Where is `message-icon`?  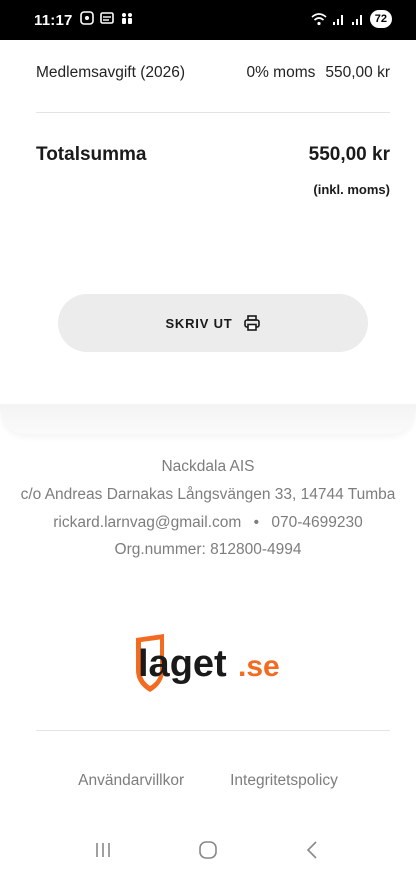
message-icon is located at coordinates (107, 18).